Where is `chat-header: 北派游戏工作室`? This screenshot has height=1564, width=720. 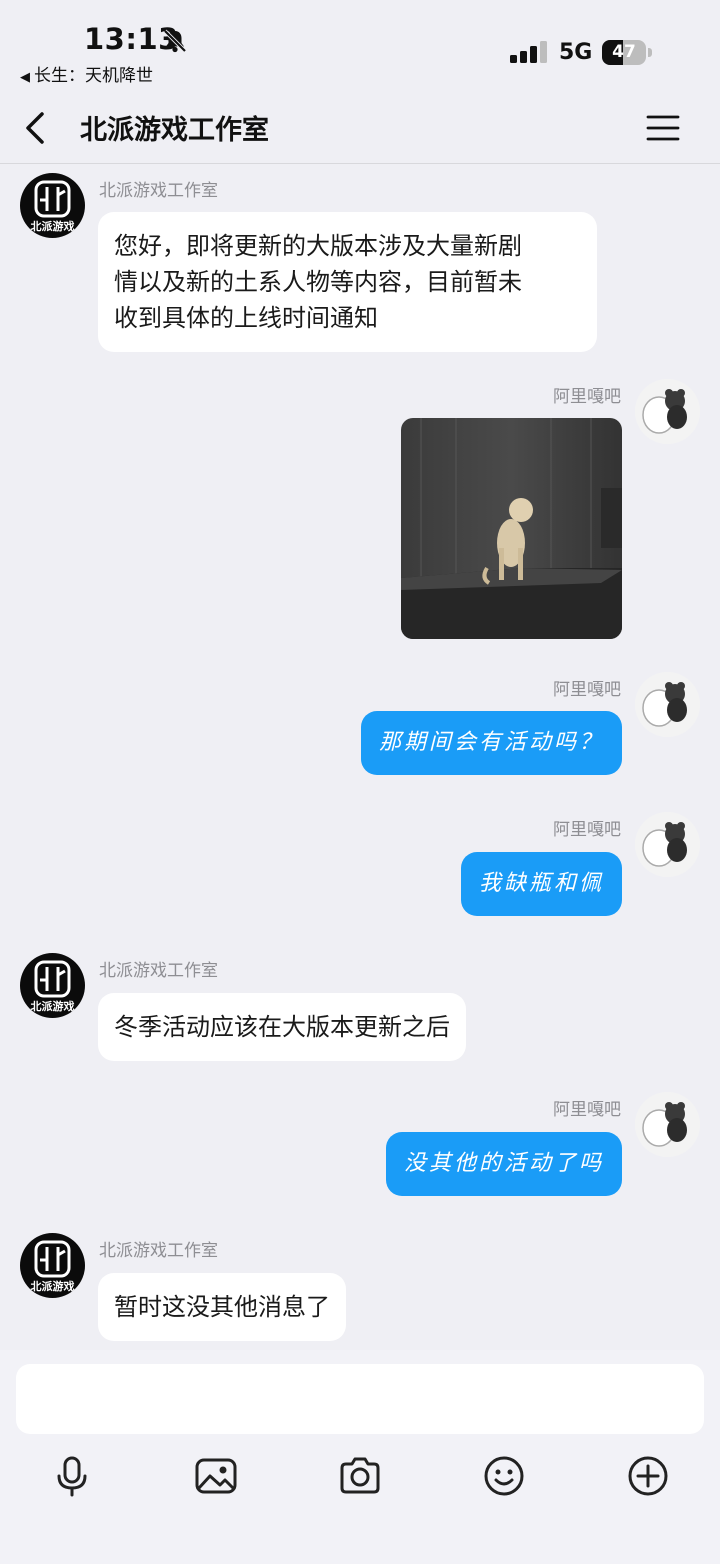
chat-header: 北派游戏工作室 is located at coordinates (360, 128).